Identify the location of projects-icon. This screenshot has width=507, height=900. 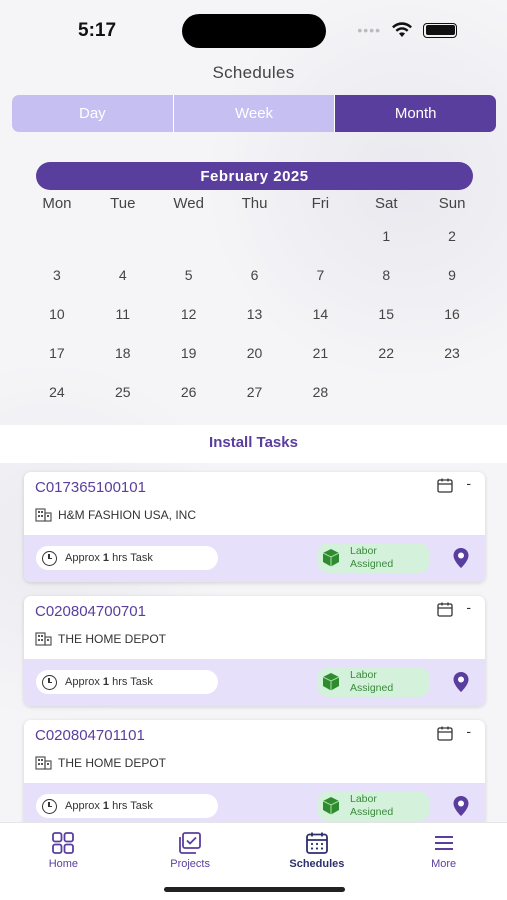
(190, 843).